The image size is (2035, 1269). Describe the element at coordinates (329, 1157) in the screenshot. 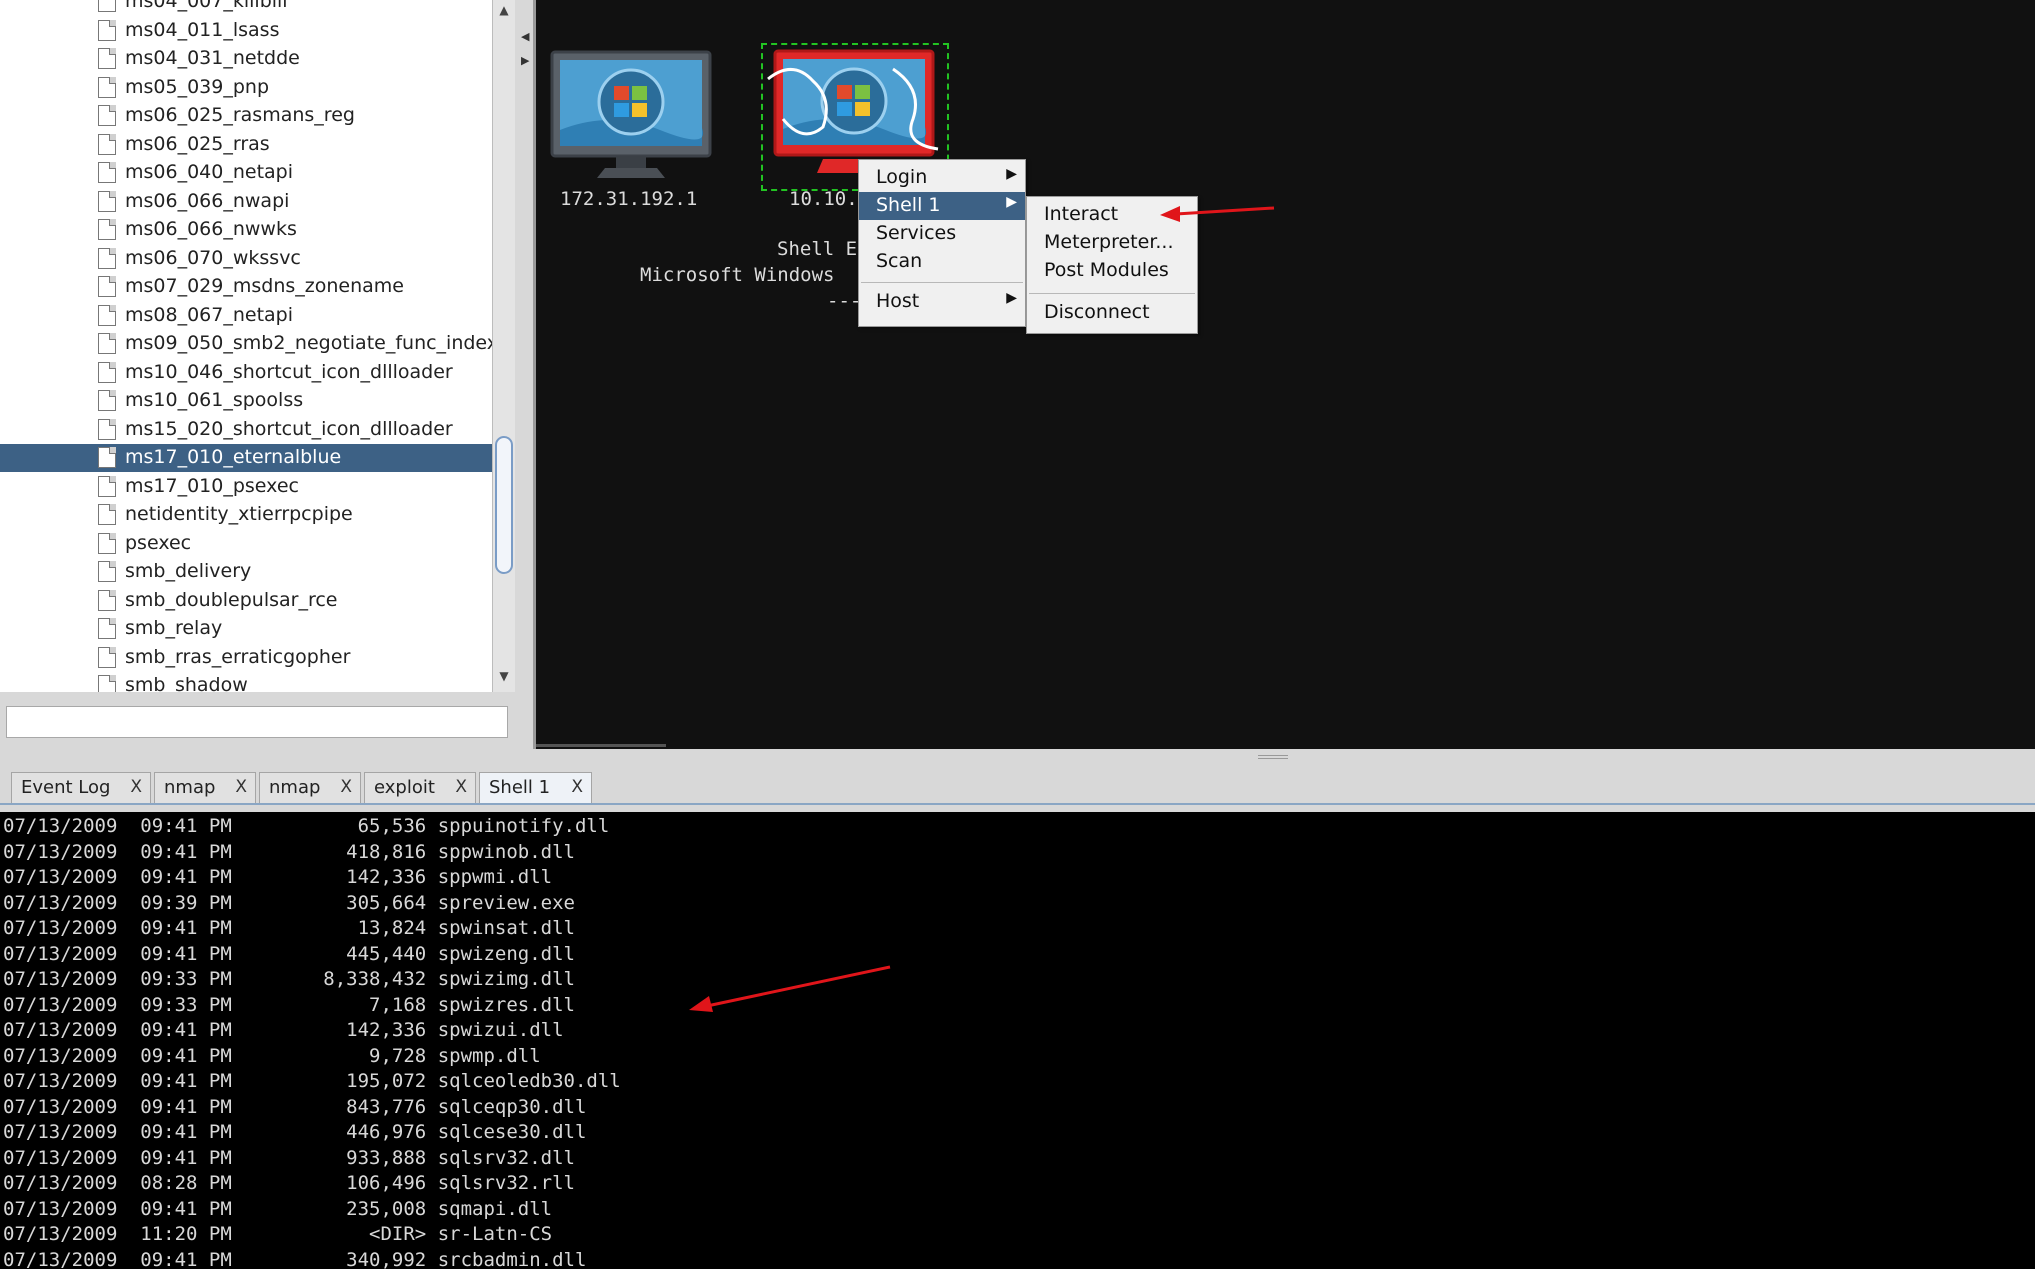

I see `console-size: 933,888` at that location.